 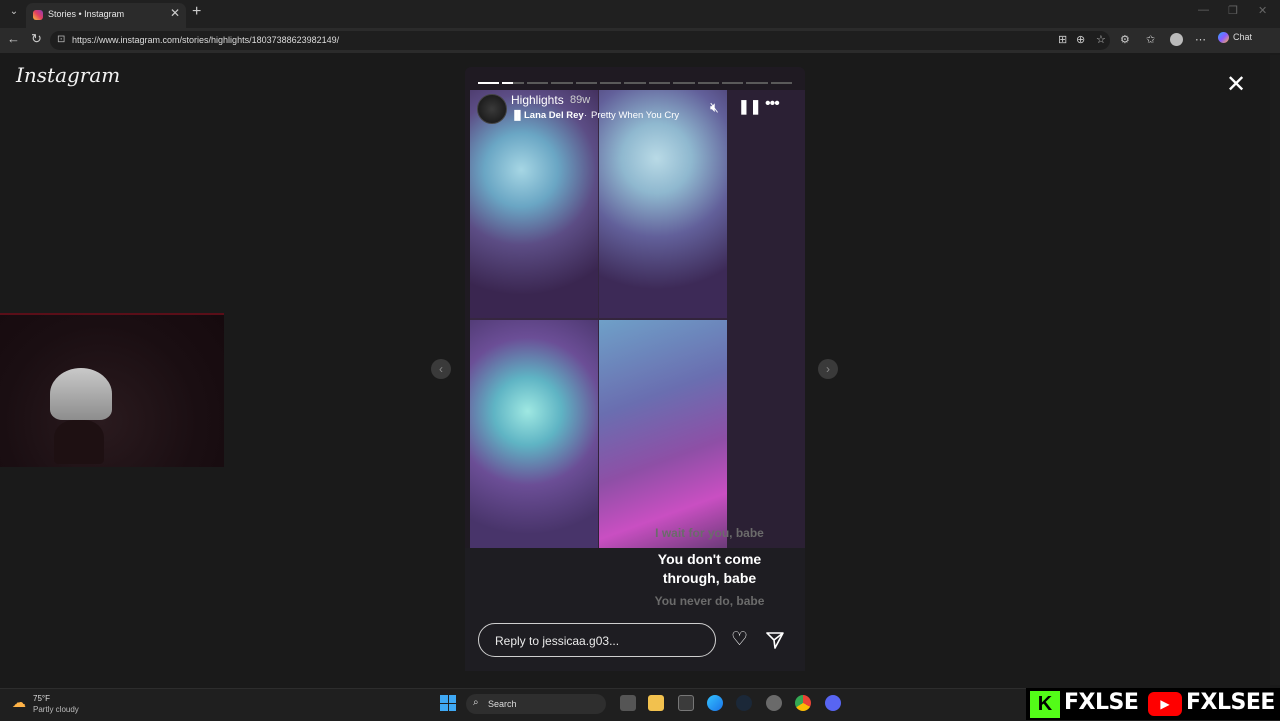 What do you see at coordinates (1080, 39) in the screenshot?
I see `zoom-icon: ⊕` at bounding box center [1080, 39].